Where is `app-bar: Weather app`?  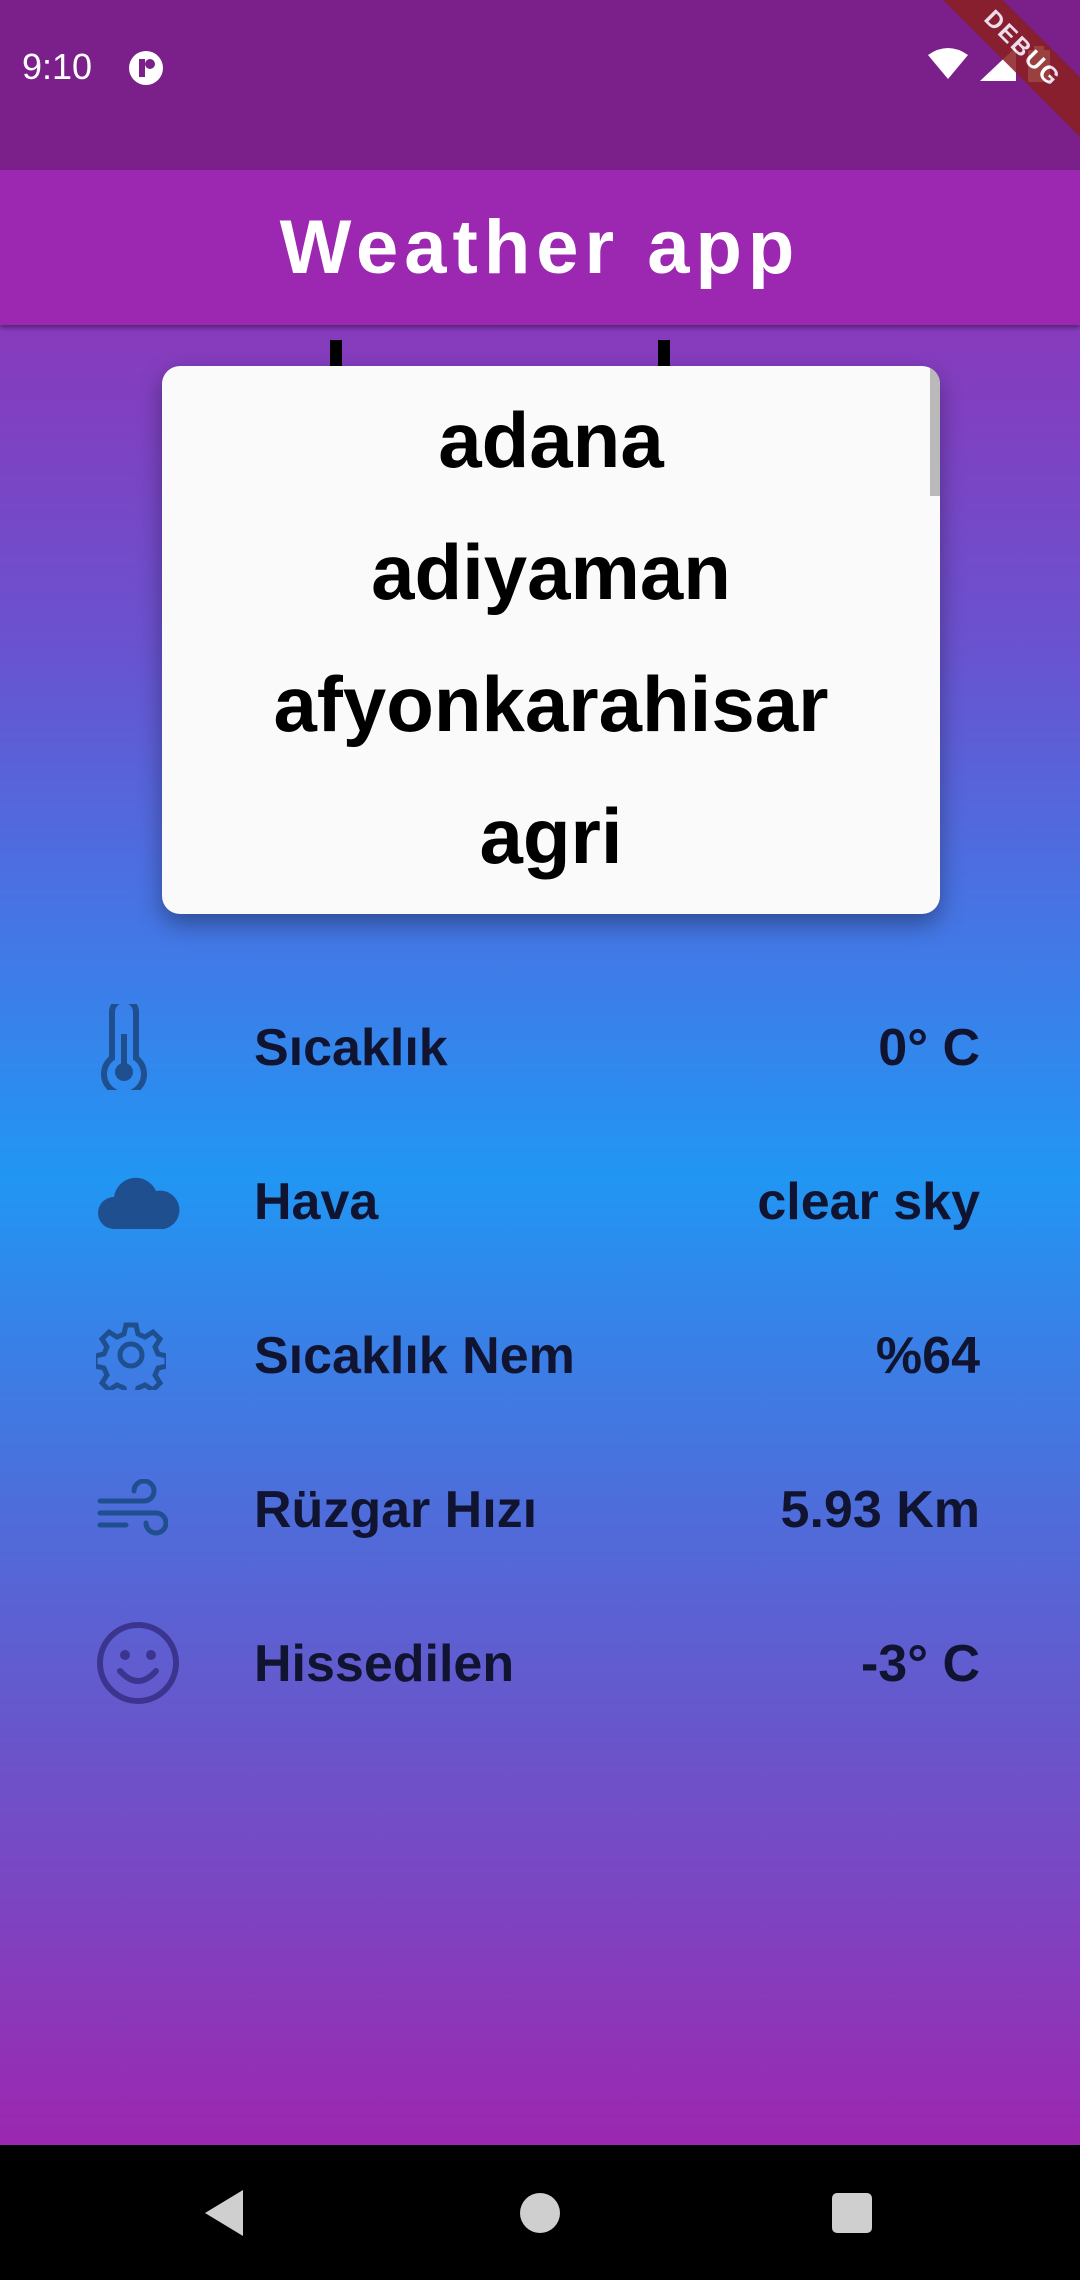
app-bar: Weather app is located at coordinates (540, 247).